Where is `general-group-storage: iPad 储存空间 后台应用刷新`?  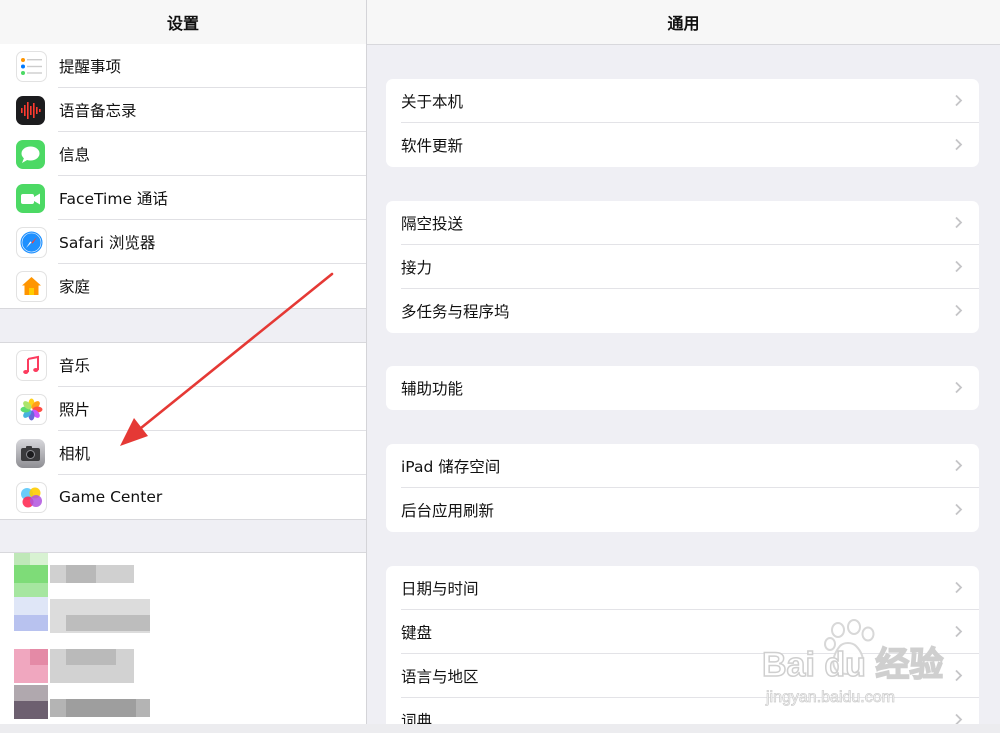 general-group-storage: iPad 储存空间 后台应用刷新 is located at coordinates (682, 488).